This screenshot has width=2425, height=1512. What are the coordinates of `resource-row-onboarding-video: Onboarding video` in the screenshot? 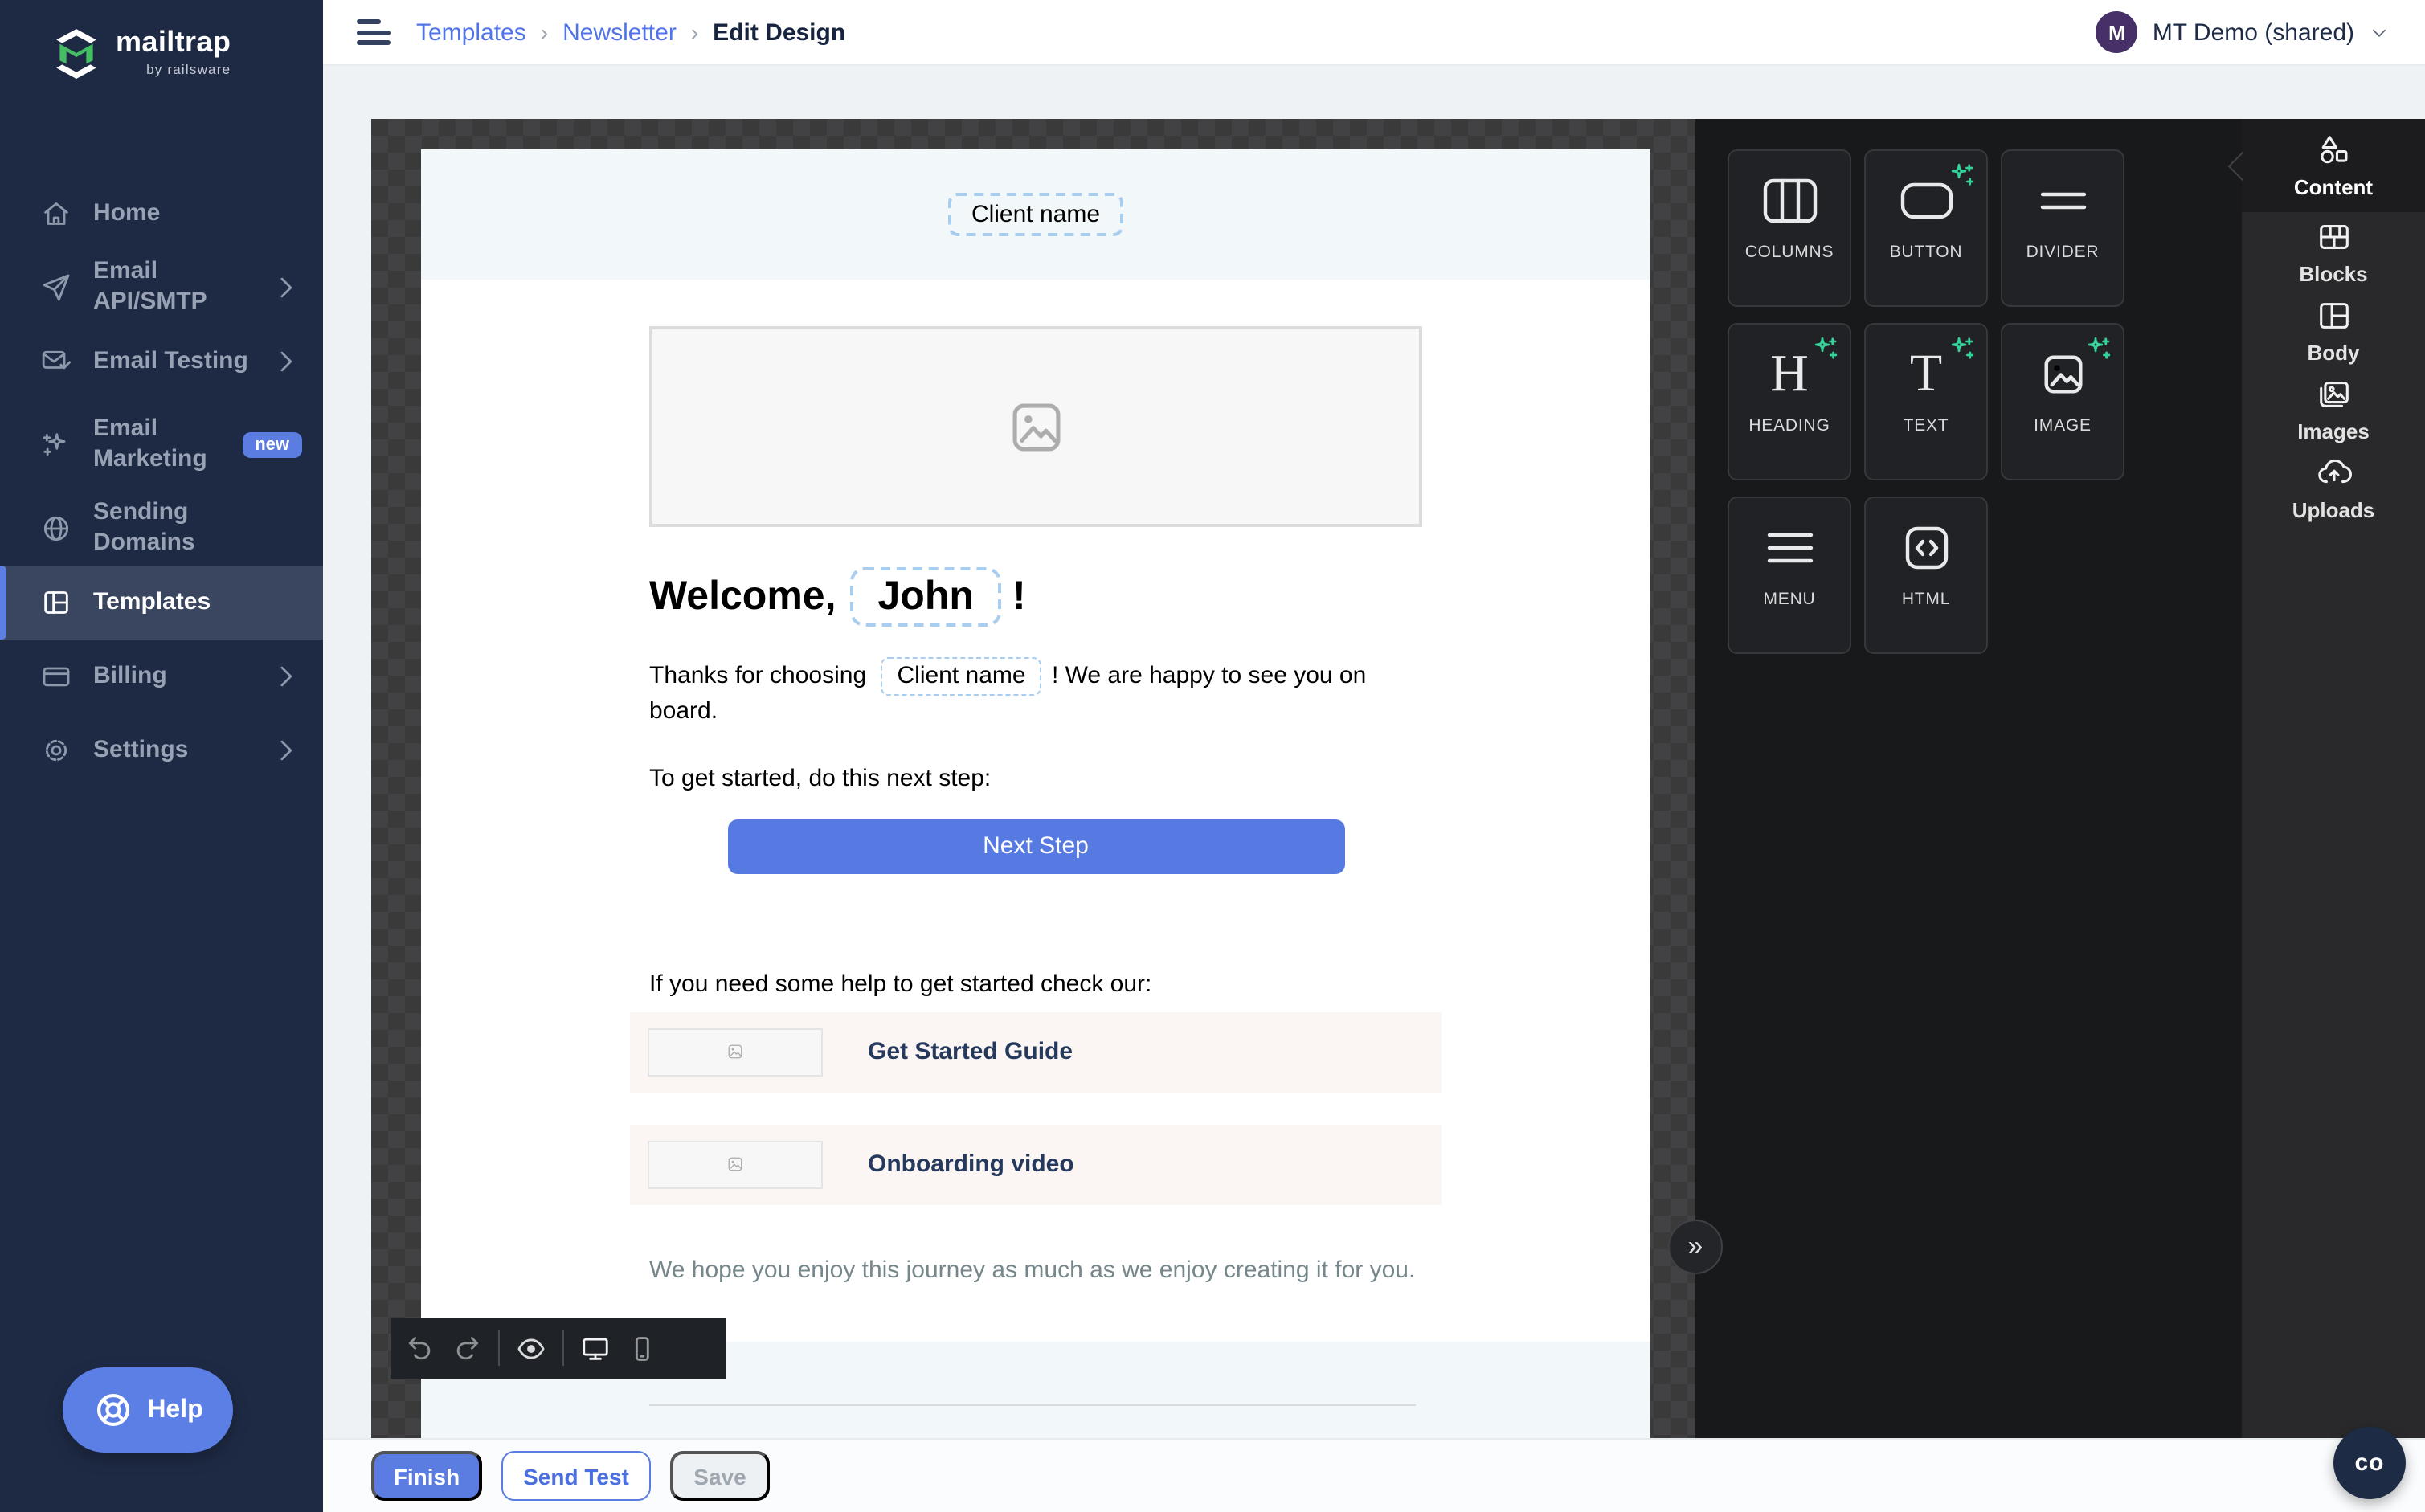 It's located at (1036, 1164).